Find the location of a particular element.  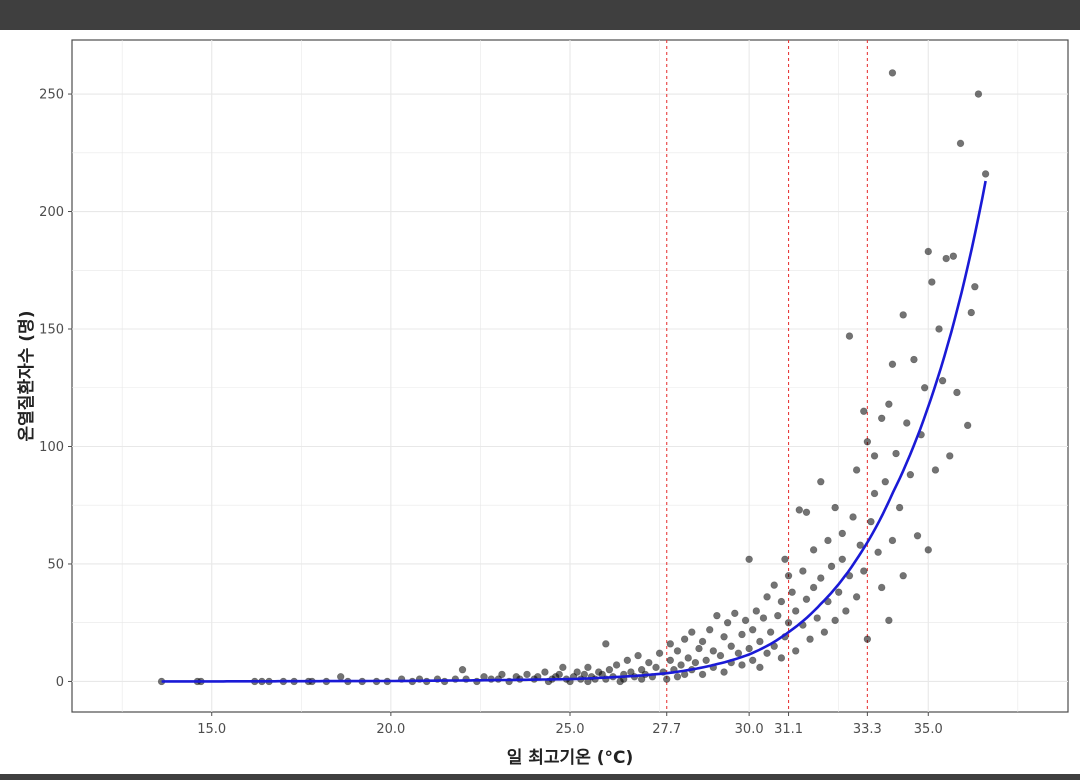

x-tick-label: 20.0 is located at coordinates (390, 729).